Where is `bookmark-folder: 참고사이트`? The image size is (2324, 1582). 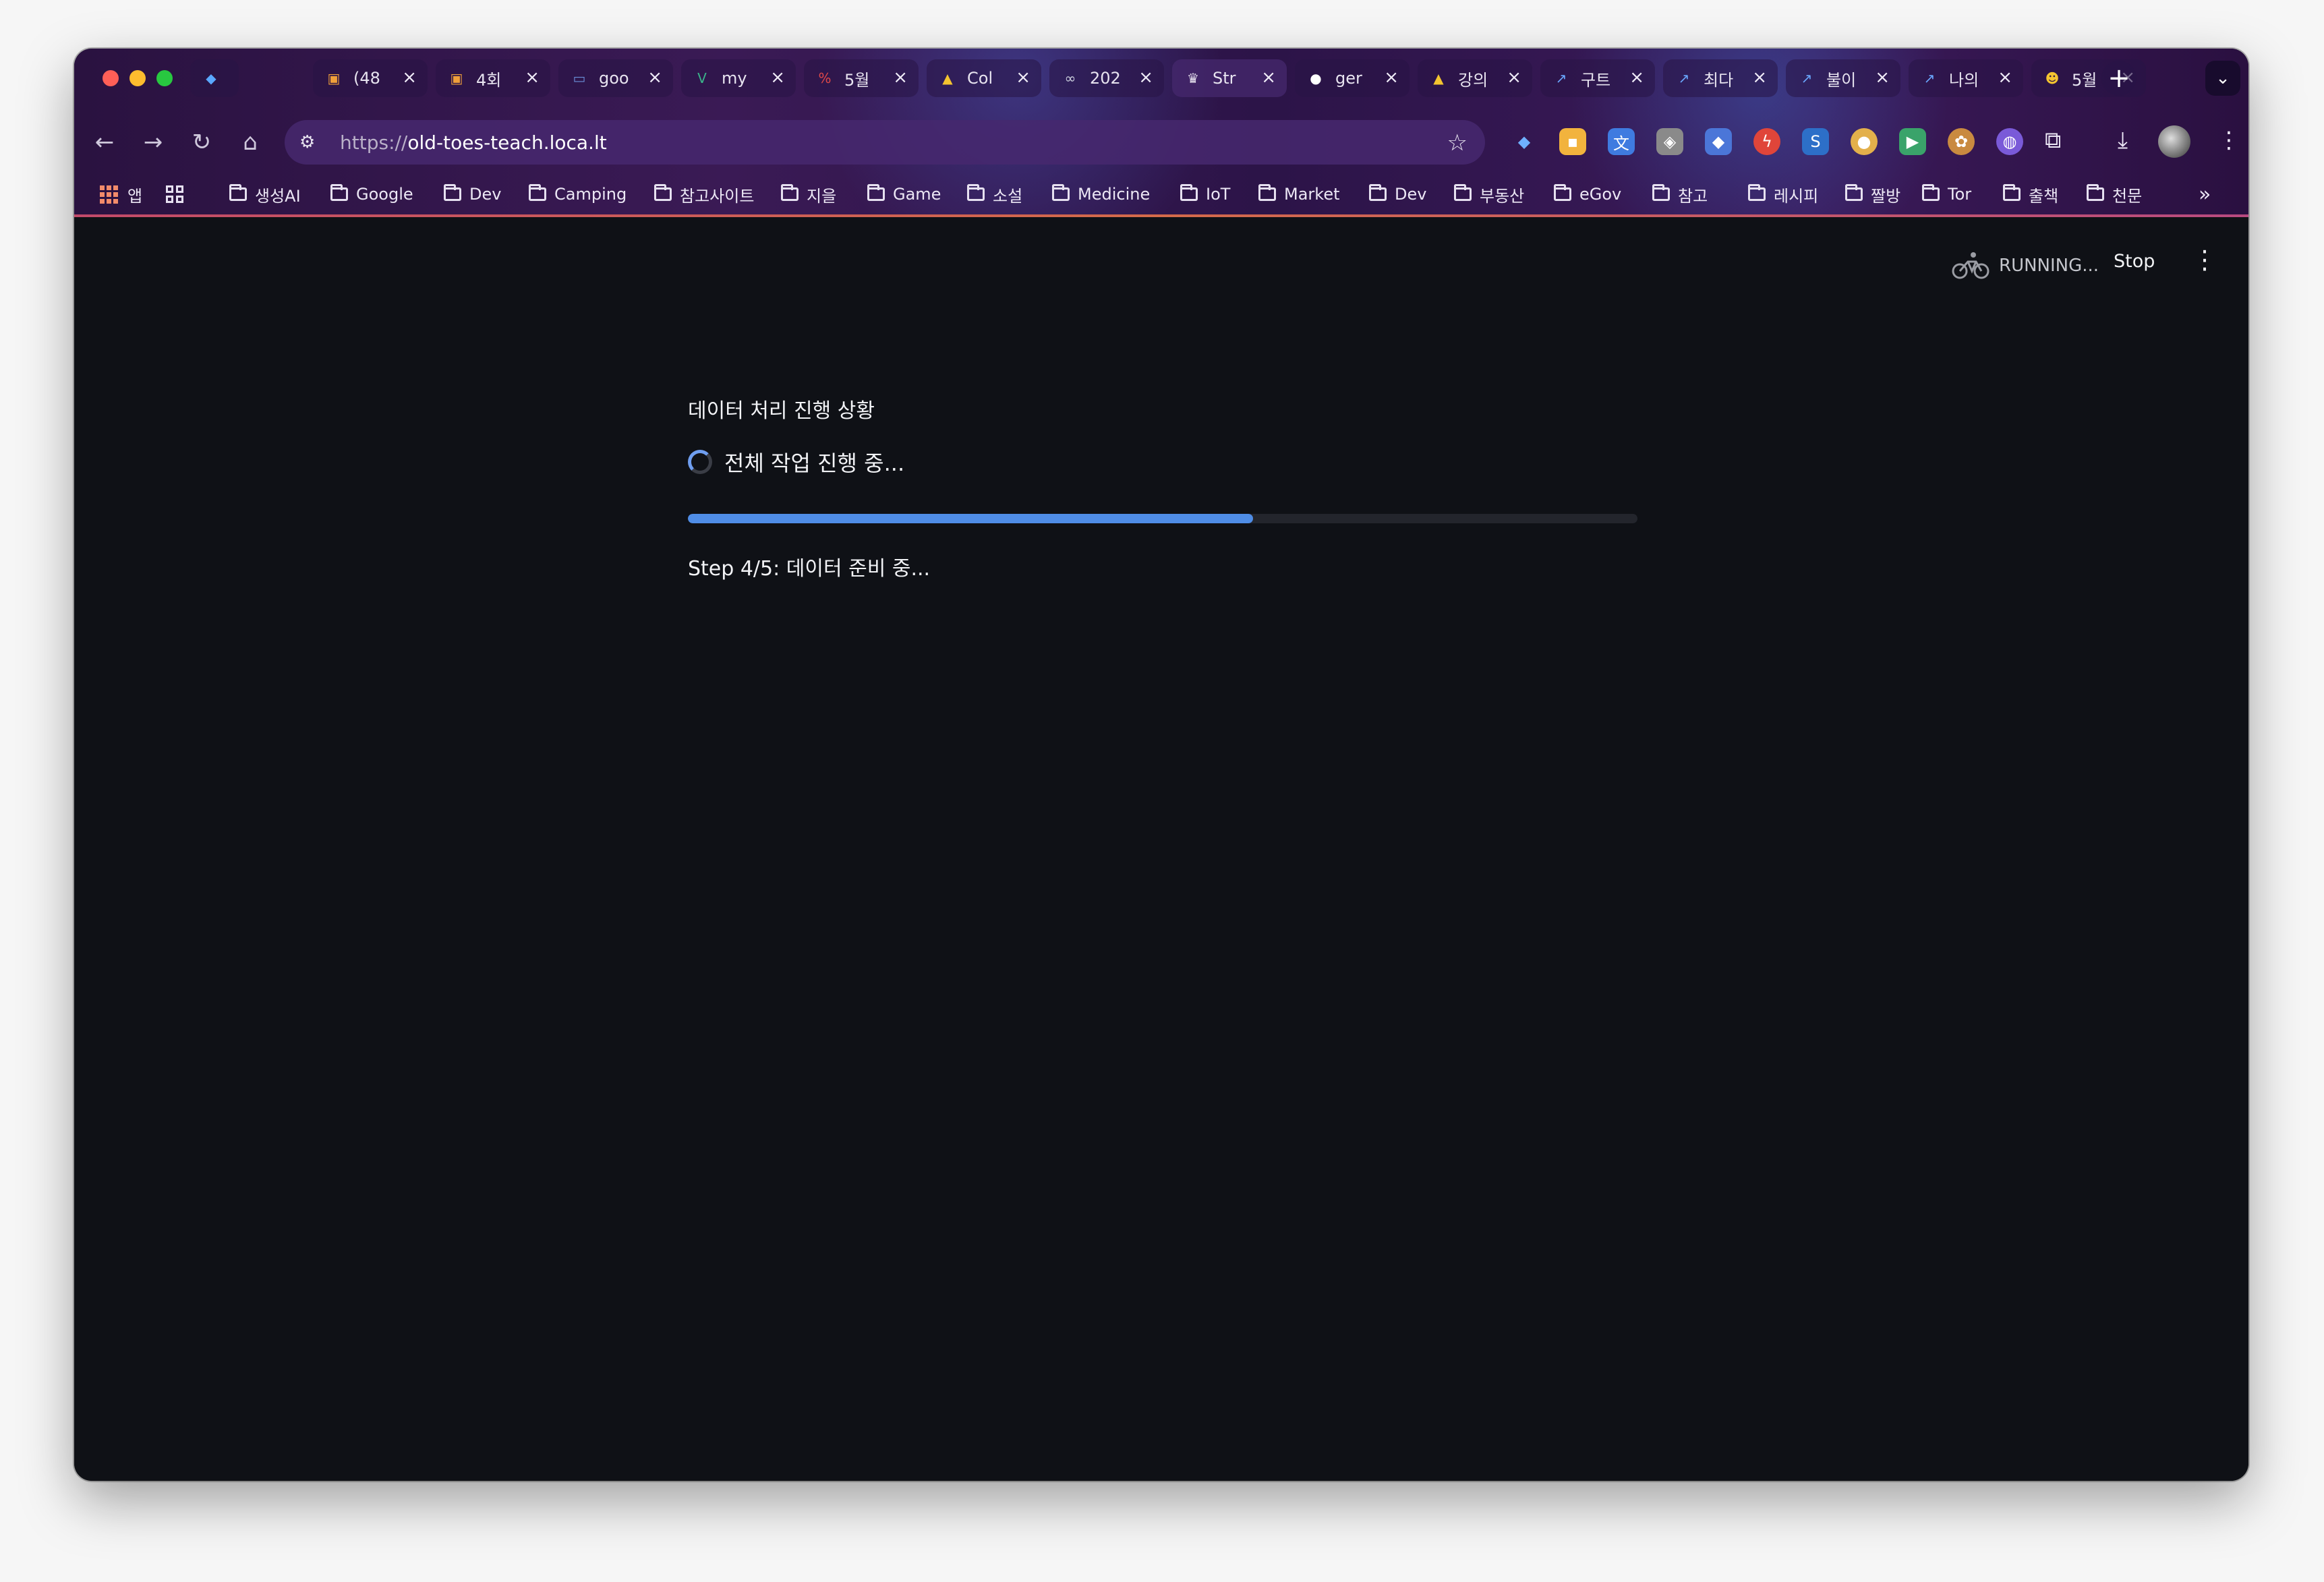 bookmark-folder: 참고사이트 is located at coordinates (704, 195).